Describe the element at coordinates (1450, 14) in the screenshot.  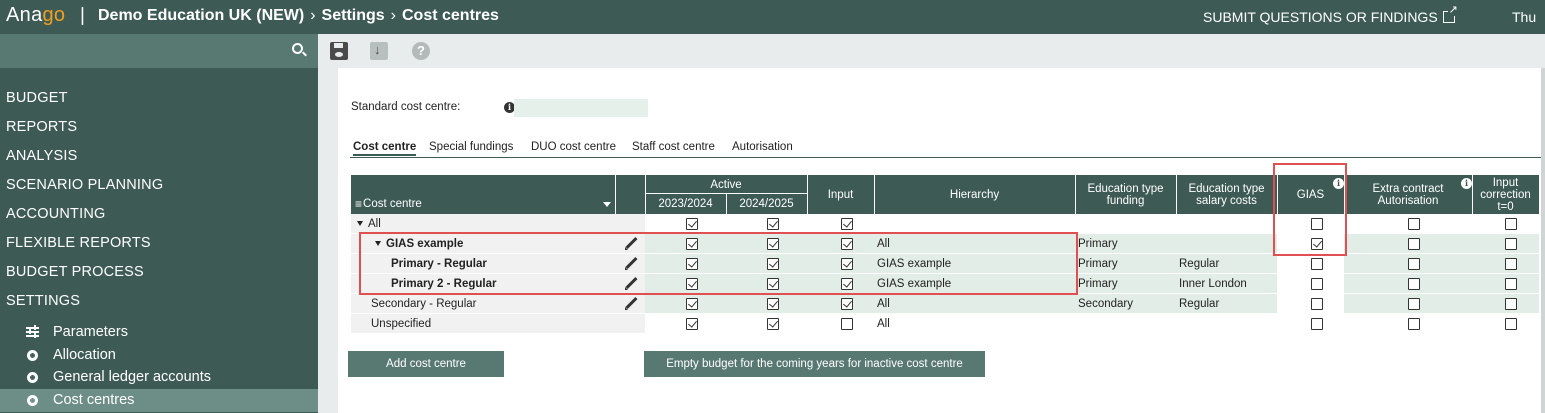
I see `external-link-icon` at that location.